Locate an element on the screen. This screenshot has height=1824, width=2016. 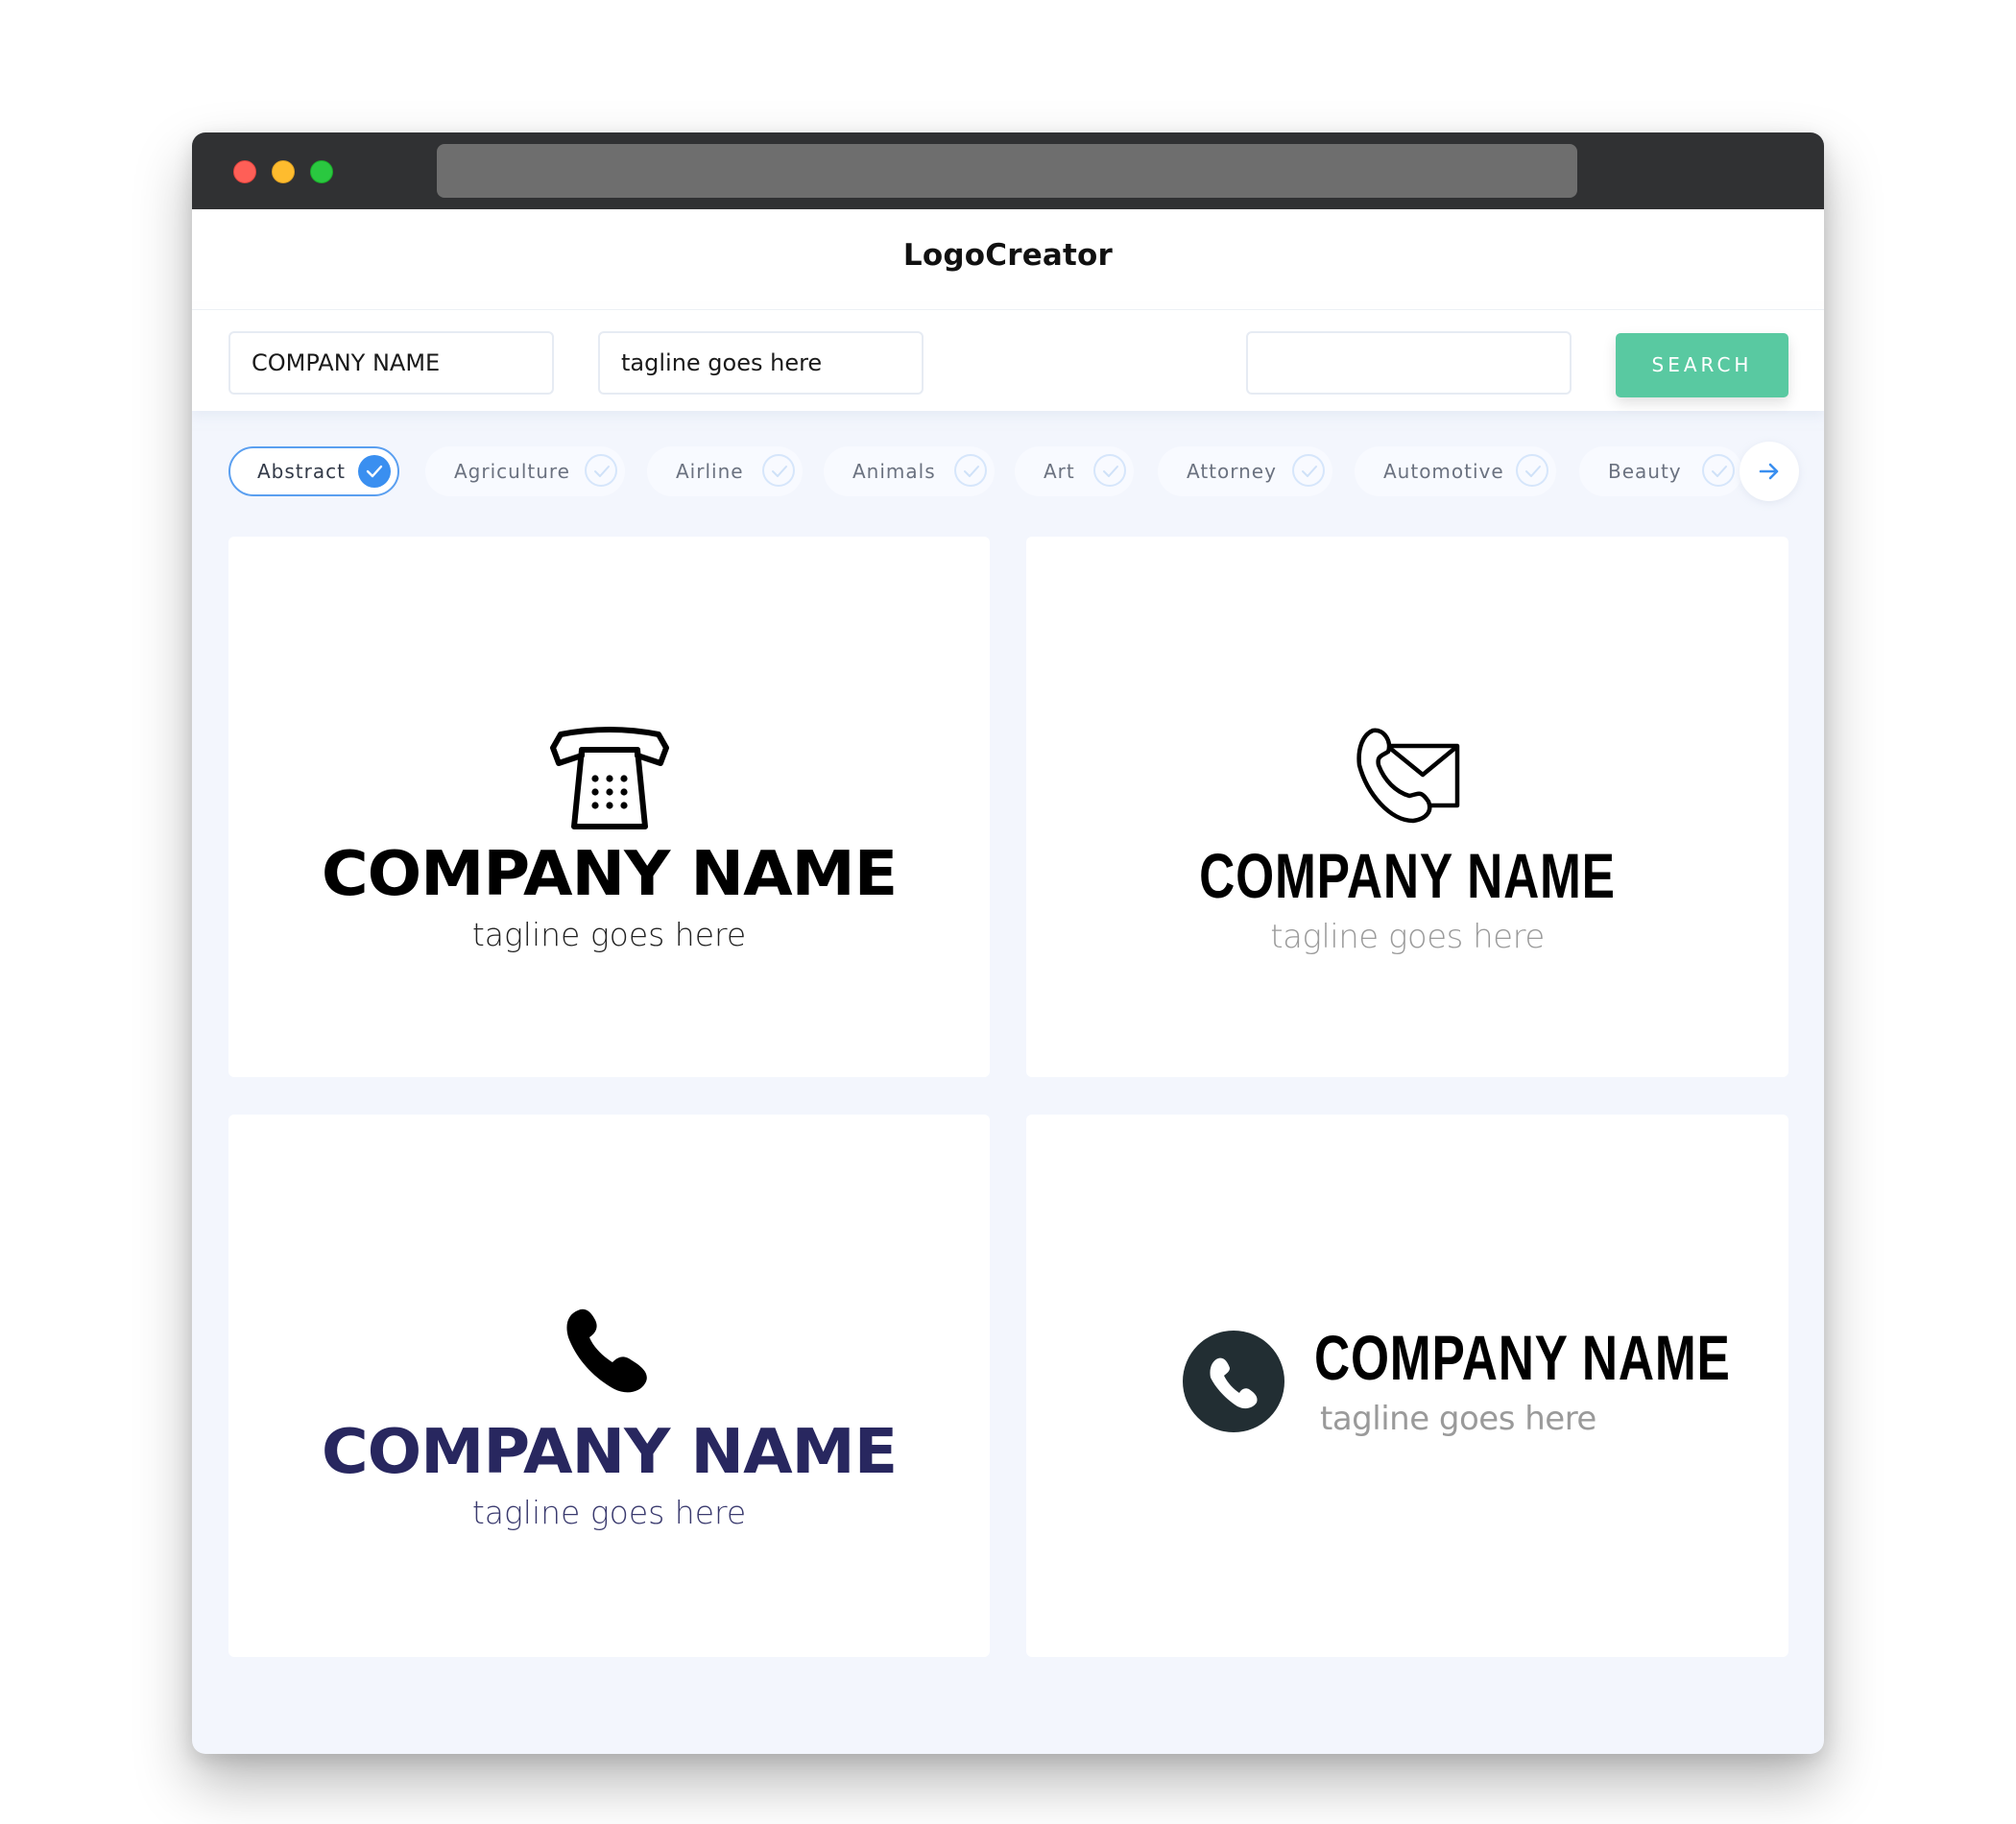
category-label: Agriculture is located at coordinates (512, 471).